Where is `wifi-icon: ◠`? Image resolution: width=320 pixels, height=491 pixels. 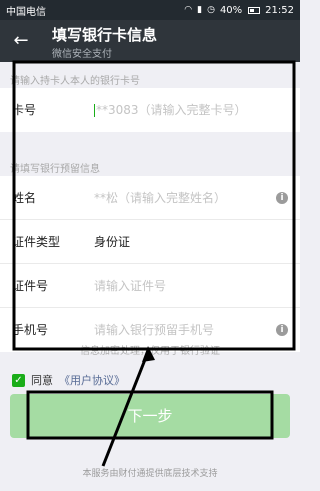
wifi-icon: ◠ is located at coordinates (188, 10).